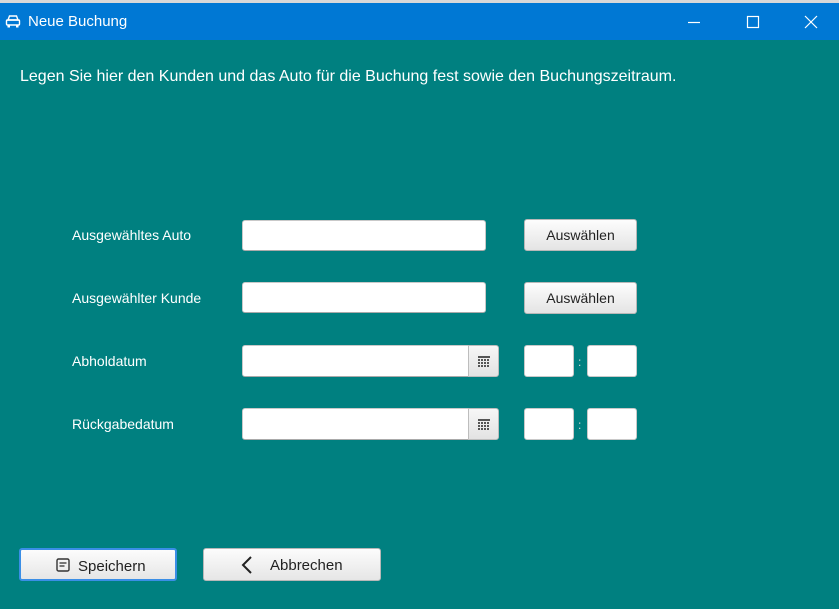  What do you see at coordinates (246, 565) in the screenshot?
I see `chevron-left-icon` at bounding box center [246, 565].